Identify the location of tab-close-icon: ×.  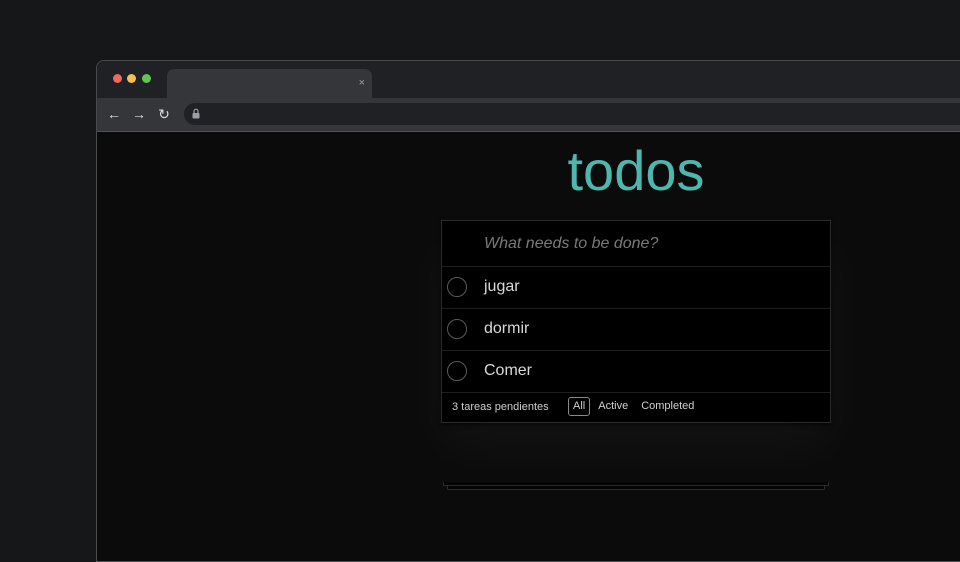
(362, 83).